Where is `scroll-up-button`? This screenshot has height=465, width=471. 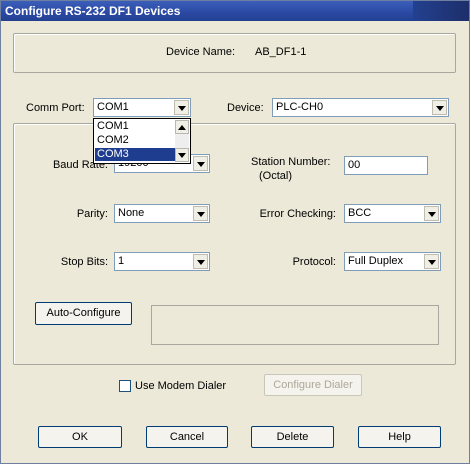 scroll-up-button is located at coordinates (182, 127).